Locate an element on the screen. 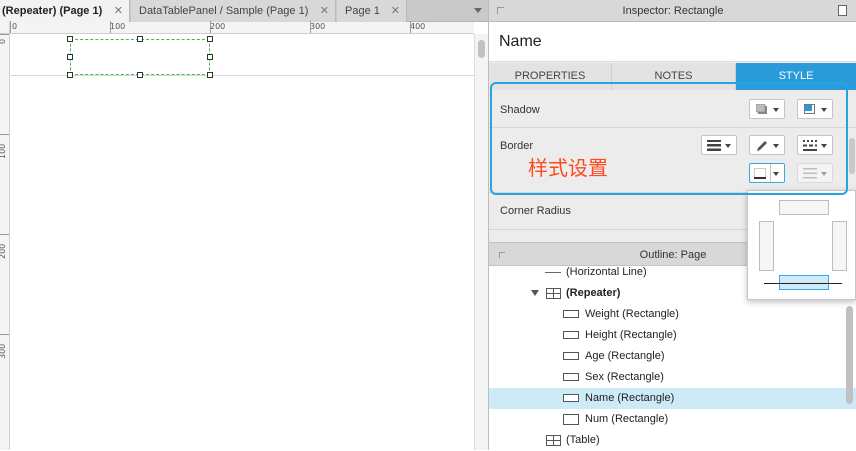  document-icon is located at coordinates (842, 10).